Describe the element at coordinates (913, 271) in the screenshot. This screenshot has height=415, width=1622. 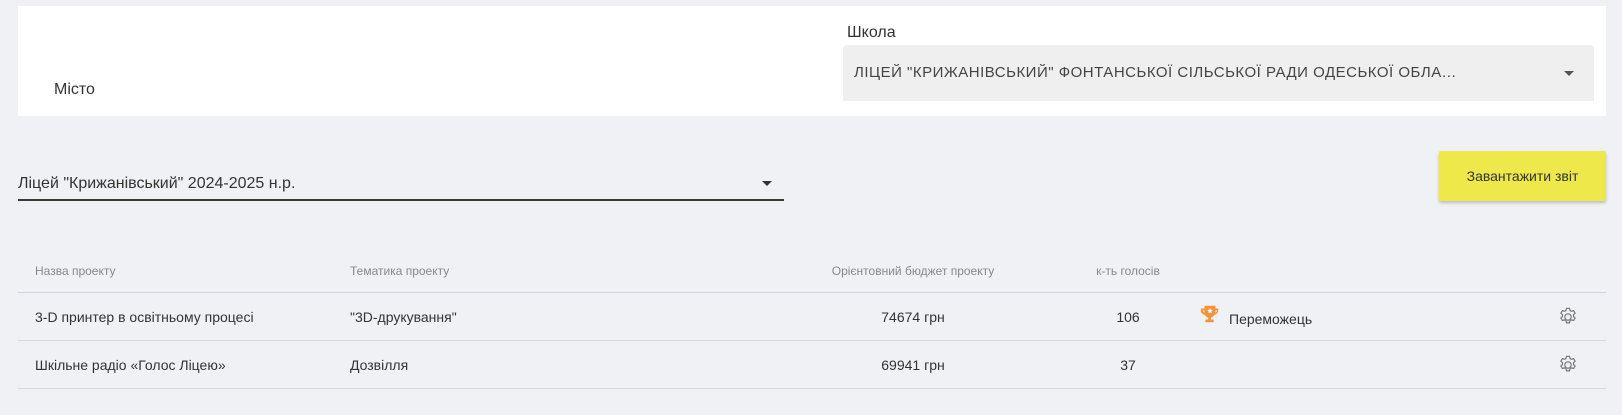
I see `header-project-budget: Орієнтовний бюджет проекту` at that location.